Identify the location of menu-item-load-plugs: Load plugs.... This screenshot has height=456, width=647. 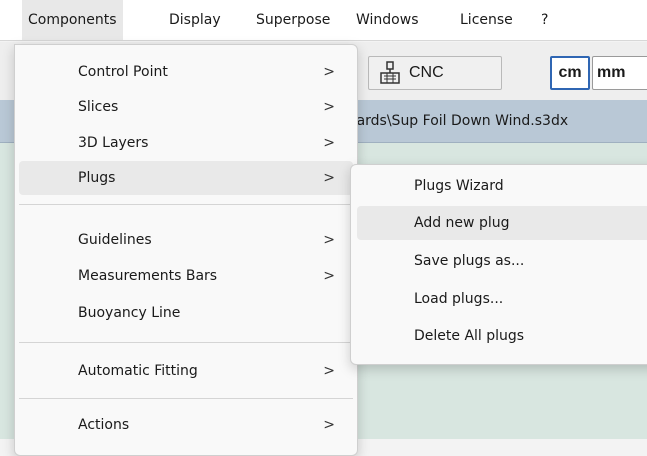
(502, 299).